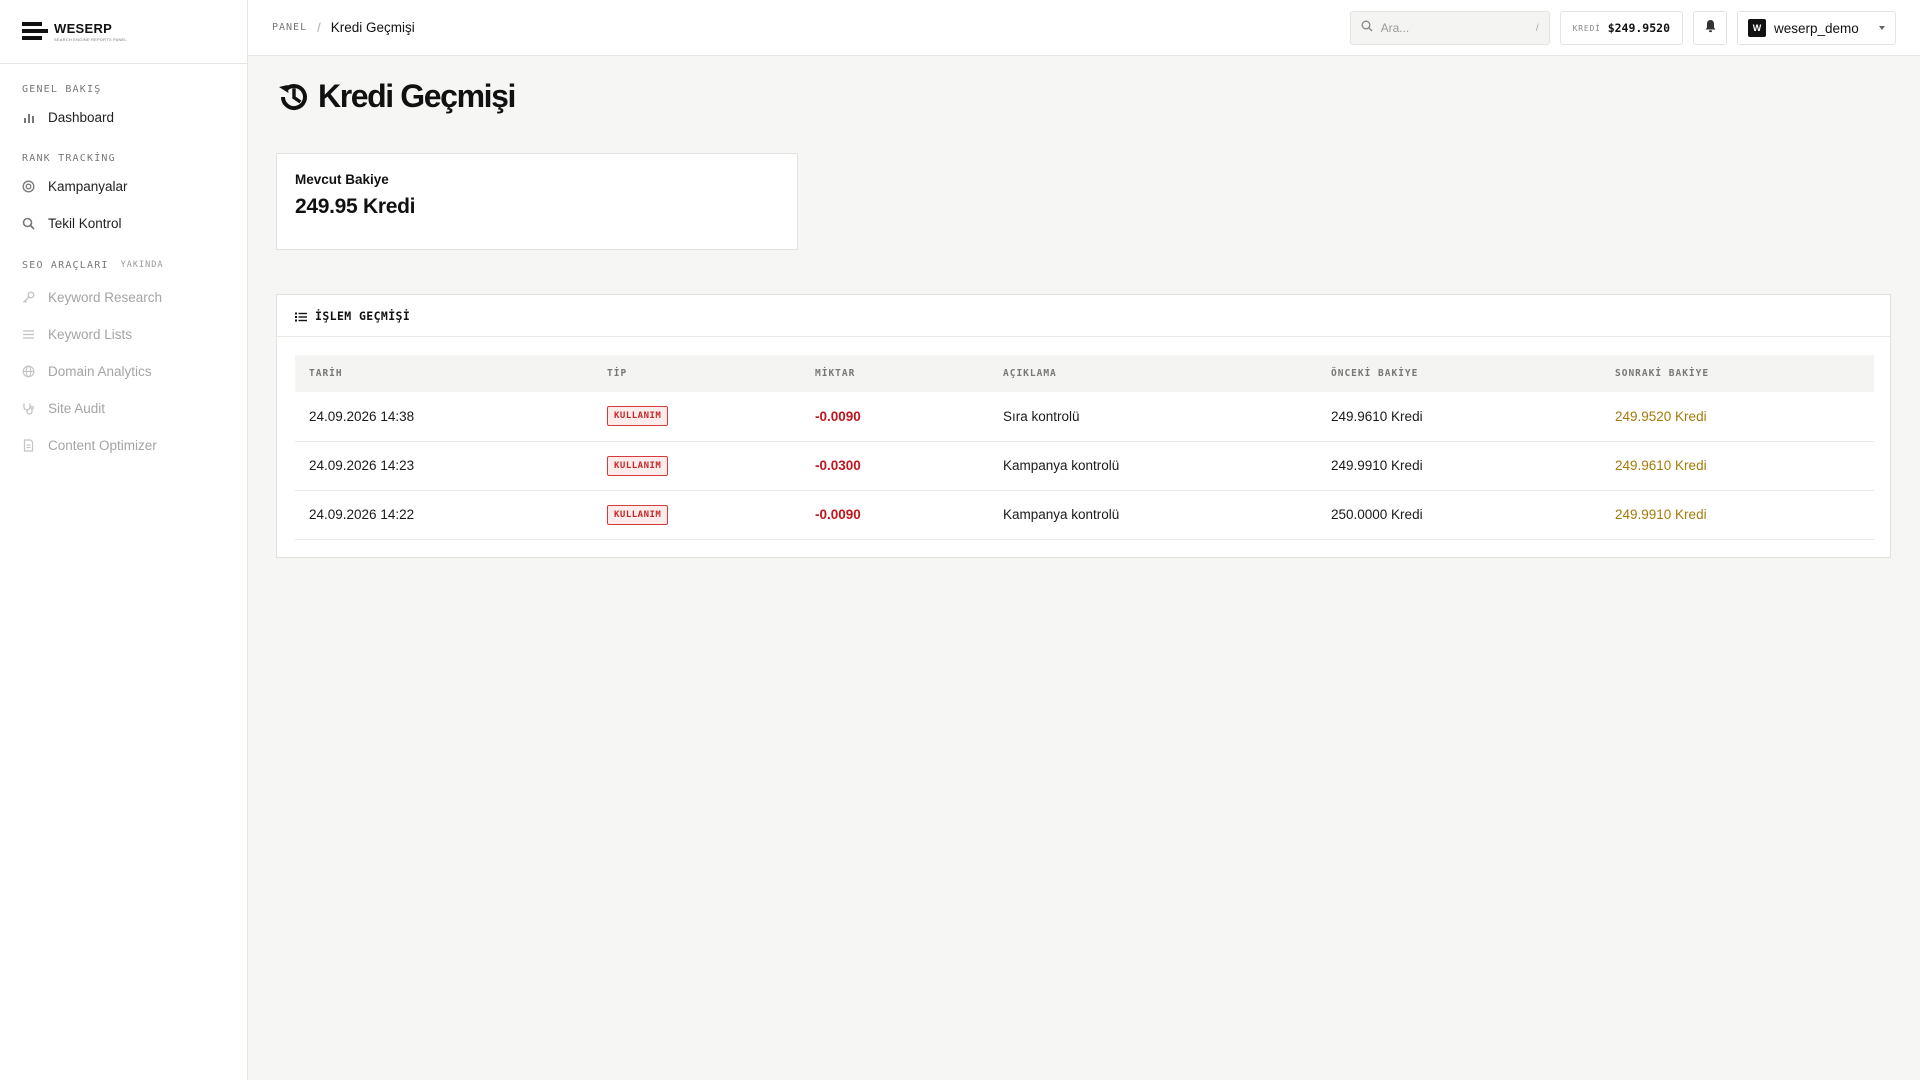  I want to click on sidebar-item-label: Domain Analytics, so click(100, 371).